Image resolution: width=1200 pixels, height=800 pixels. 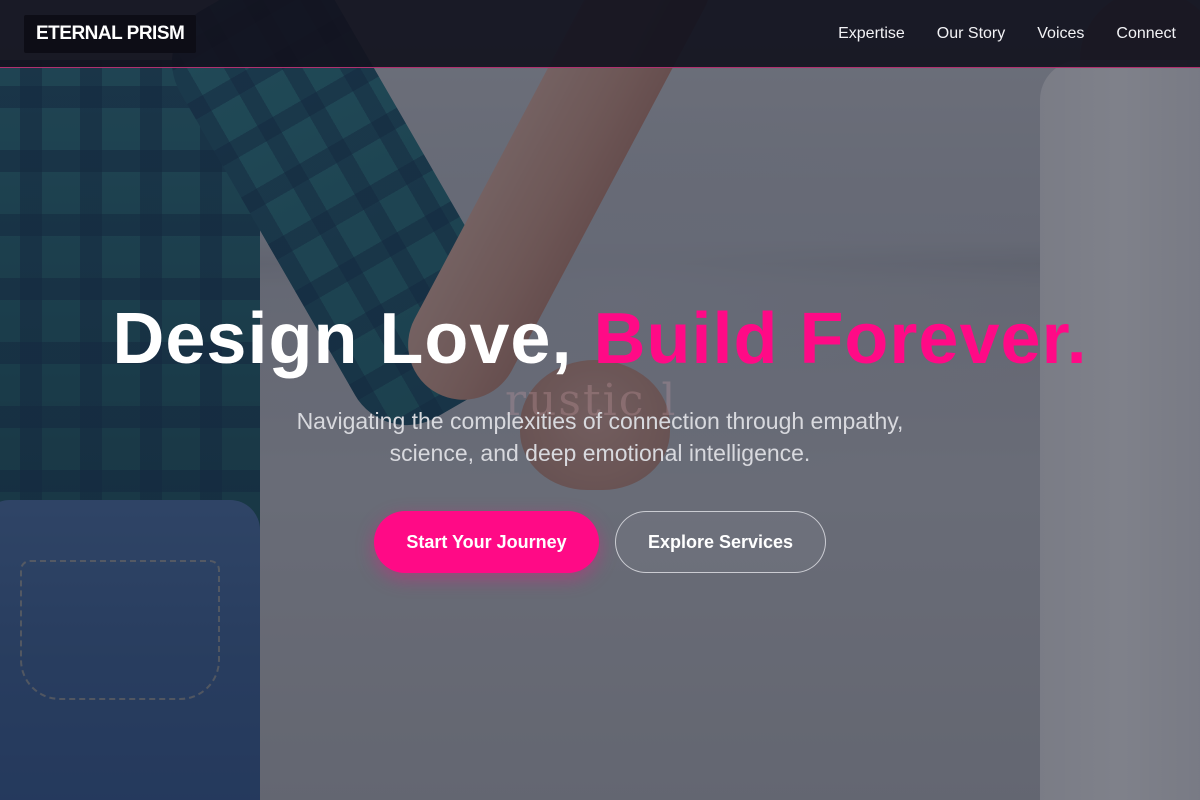 What do you see at coordinates (1060, 34) in the screenshot?
I see `nav-link-voices: Voices` at bounding box center [1060, 34].